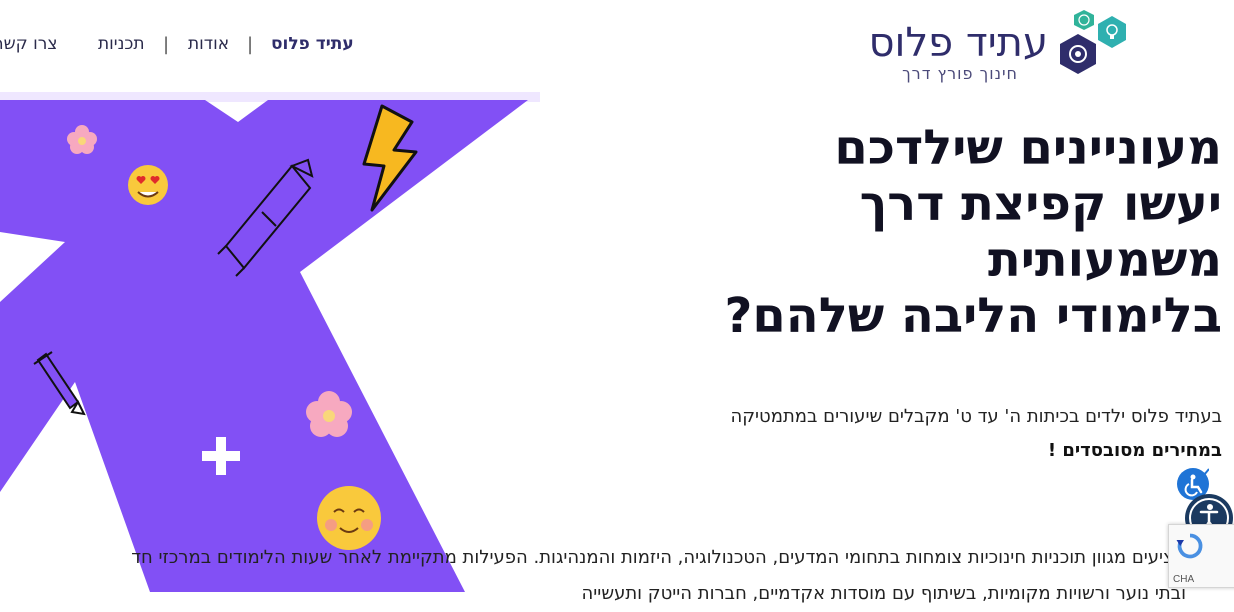 This screenshot has width=1234, height=612. Describe the element at coordinates (1104, 260) in the screenshot. I see `headline-line: משמעותית` at that location.